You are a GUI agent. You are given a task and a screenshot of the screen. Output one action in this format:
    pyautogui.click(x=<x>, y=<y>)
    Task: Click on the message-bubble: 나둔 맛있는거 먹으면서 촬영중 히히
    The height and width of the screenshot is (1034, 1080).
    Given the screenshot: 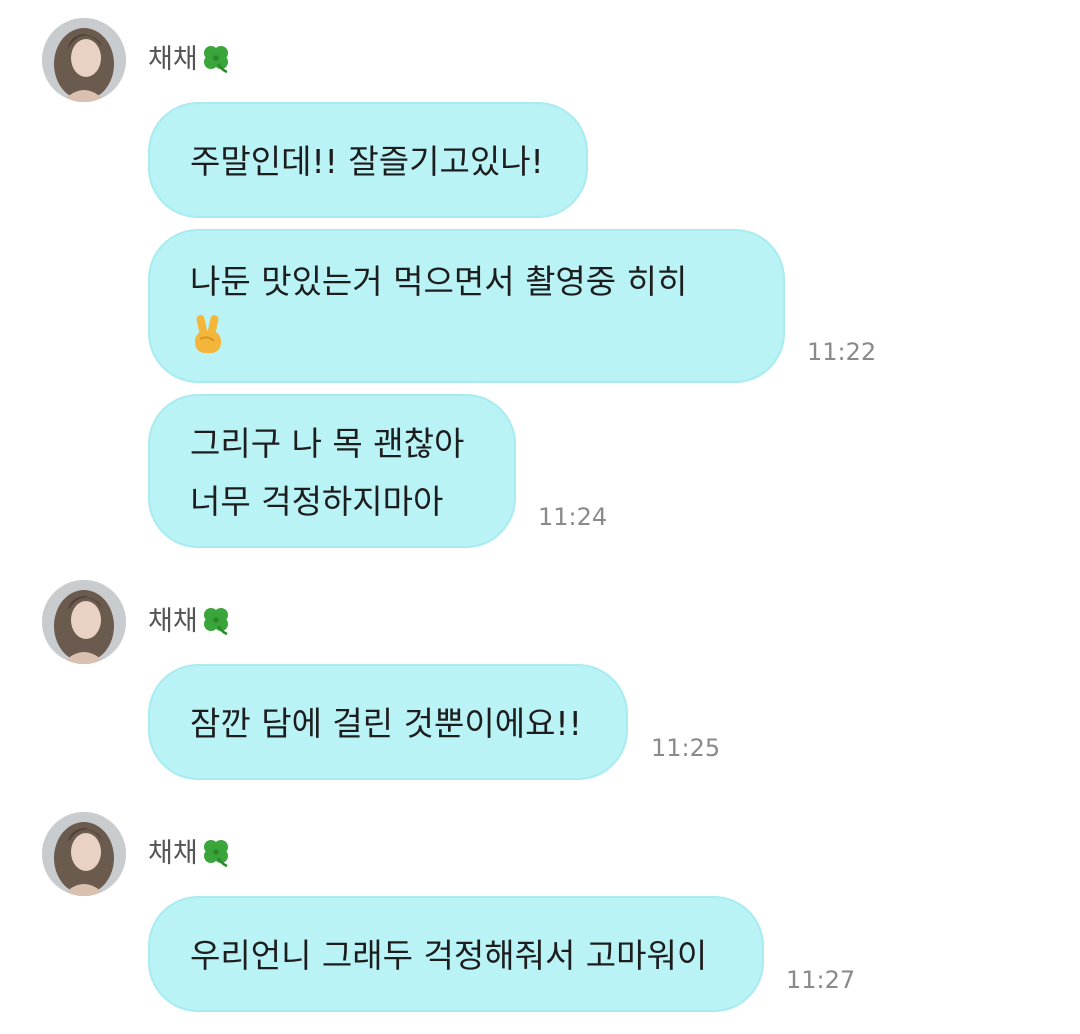 What is the action you would take?
    pyautogui.click(x=466, y=306)
    